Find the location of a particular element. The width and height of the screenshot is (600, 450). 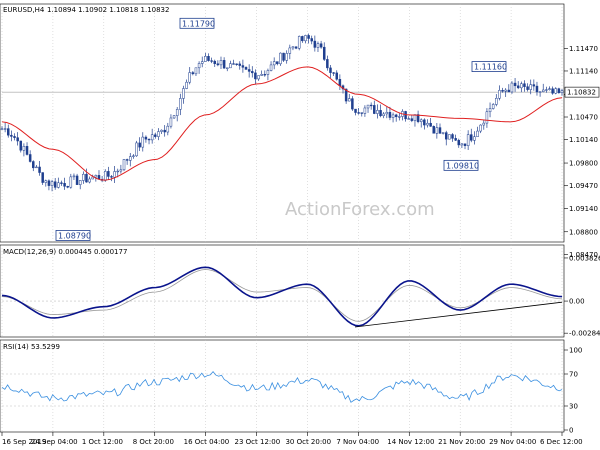

x-tick-label: 1 Oct 12:00 is located at coordinates (102, 442).